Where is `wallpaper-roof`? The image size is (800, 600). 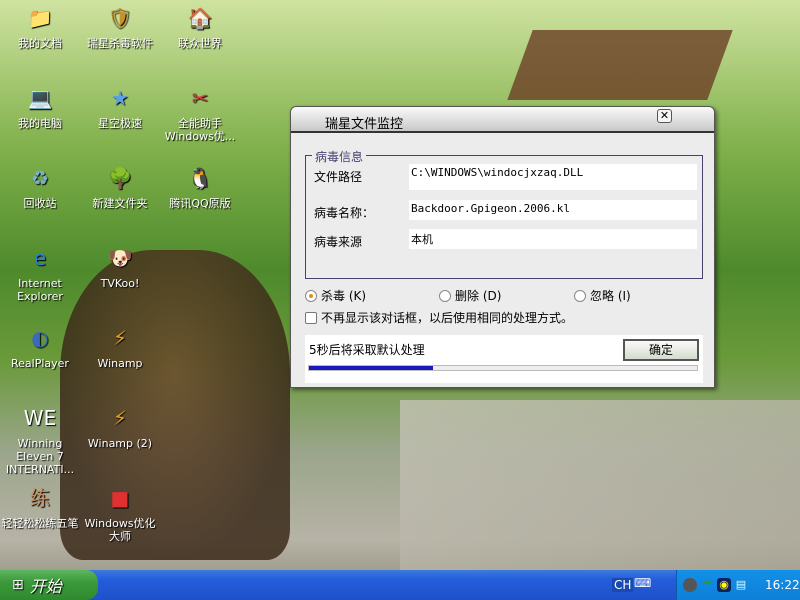
wallpaper-roof is located at coordinates (620, 65).